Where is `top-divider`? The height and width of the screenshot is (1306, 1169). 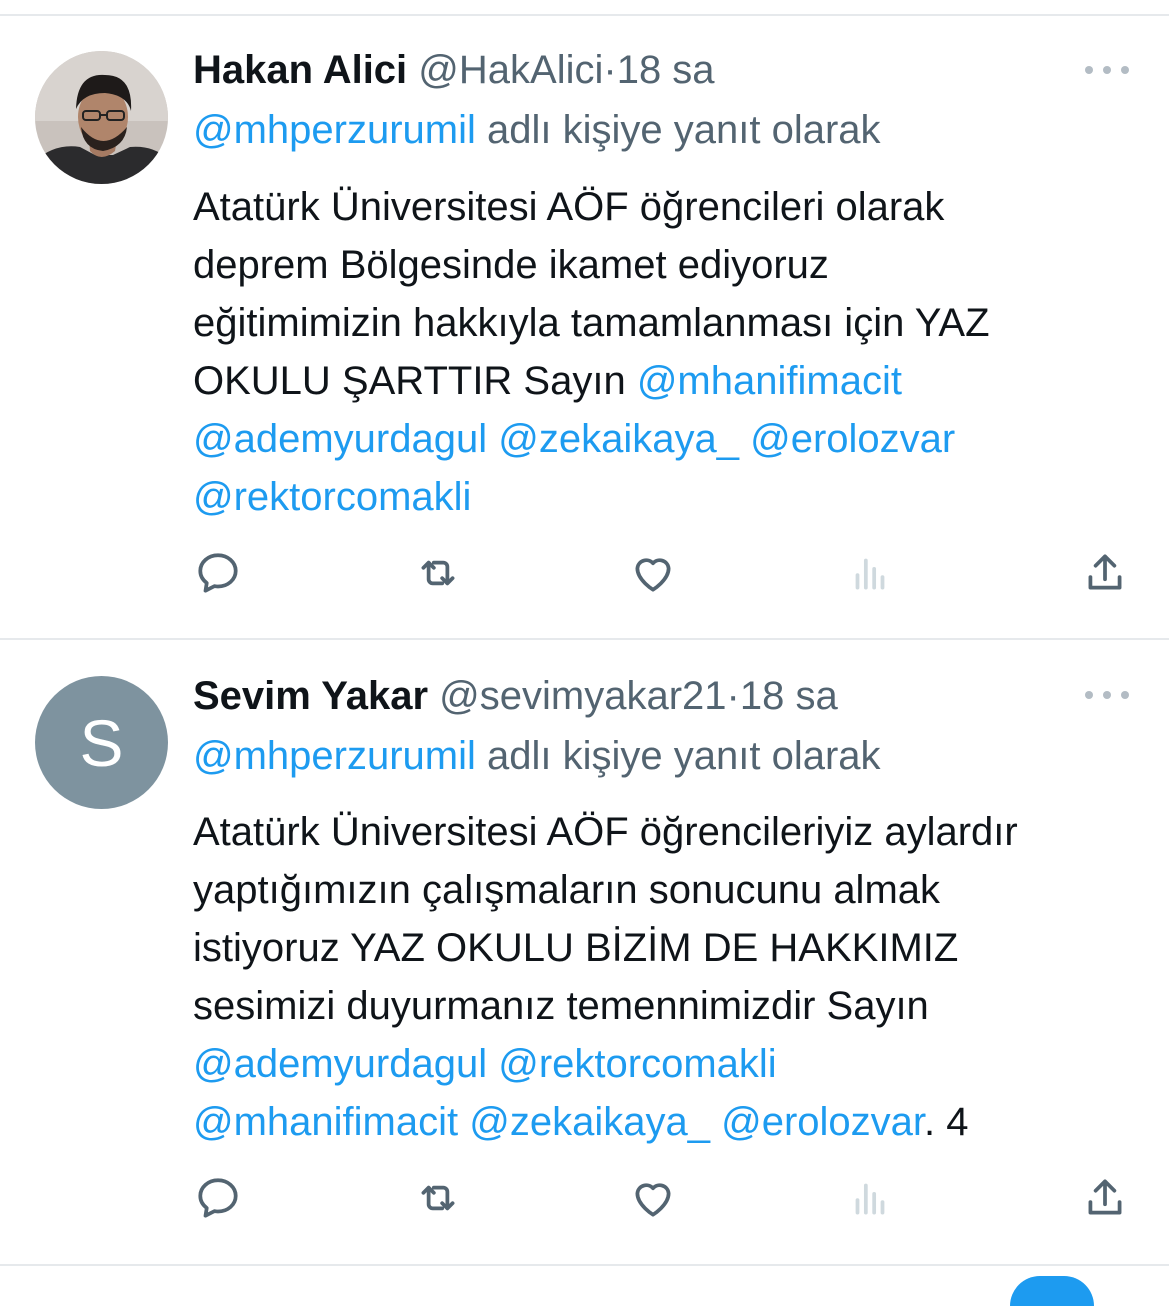
top-divider is located at coordinates (584, 15).